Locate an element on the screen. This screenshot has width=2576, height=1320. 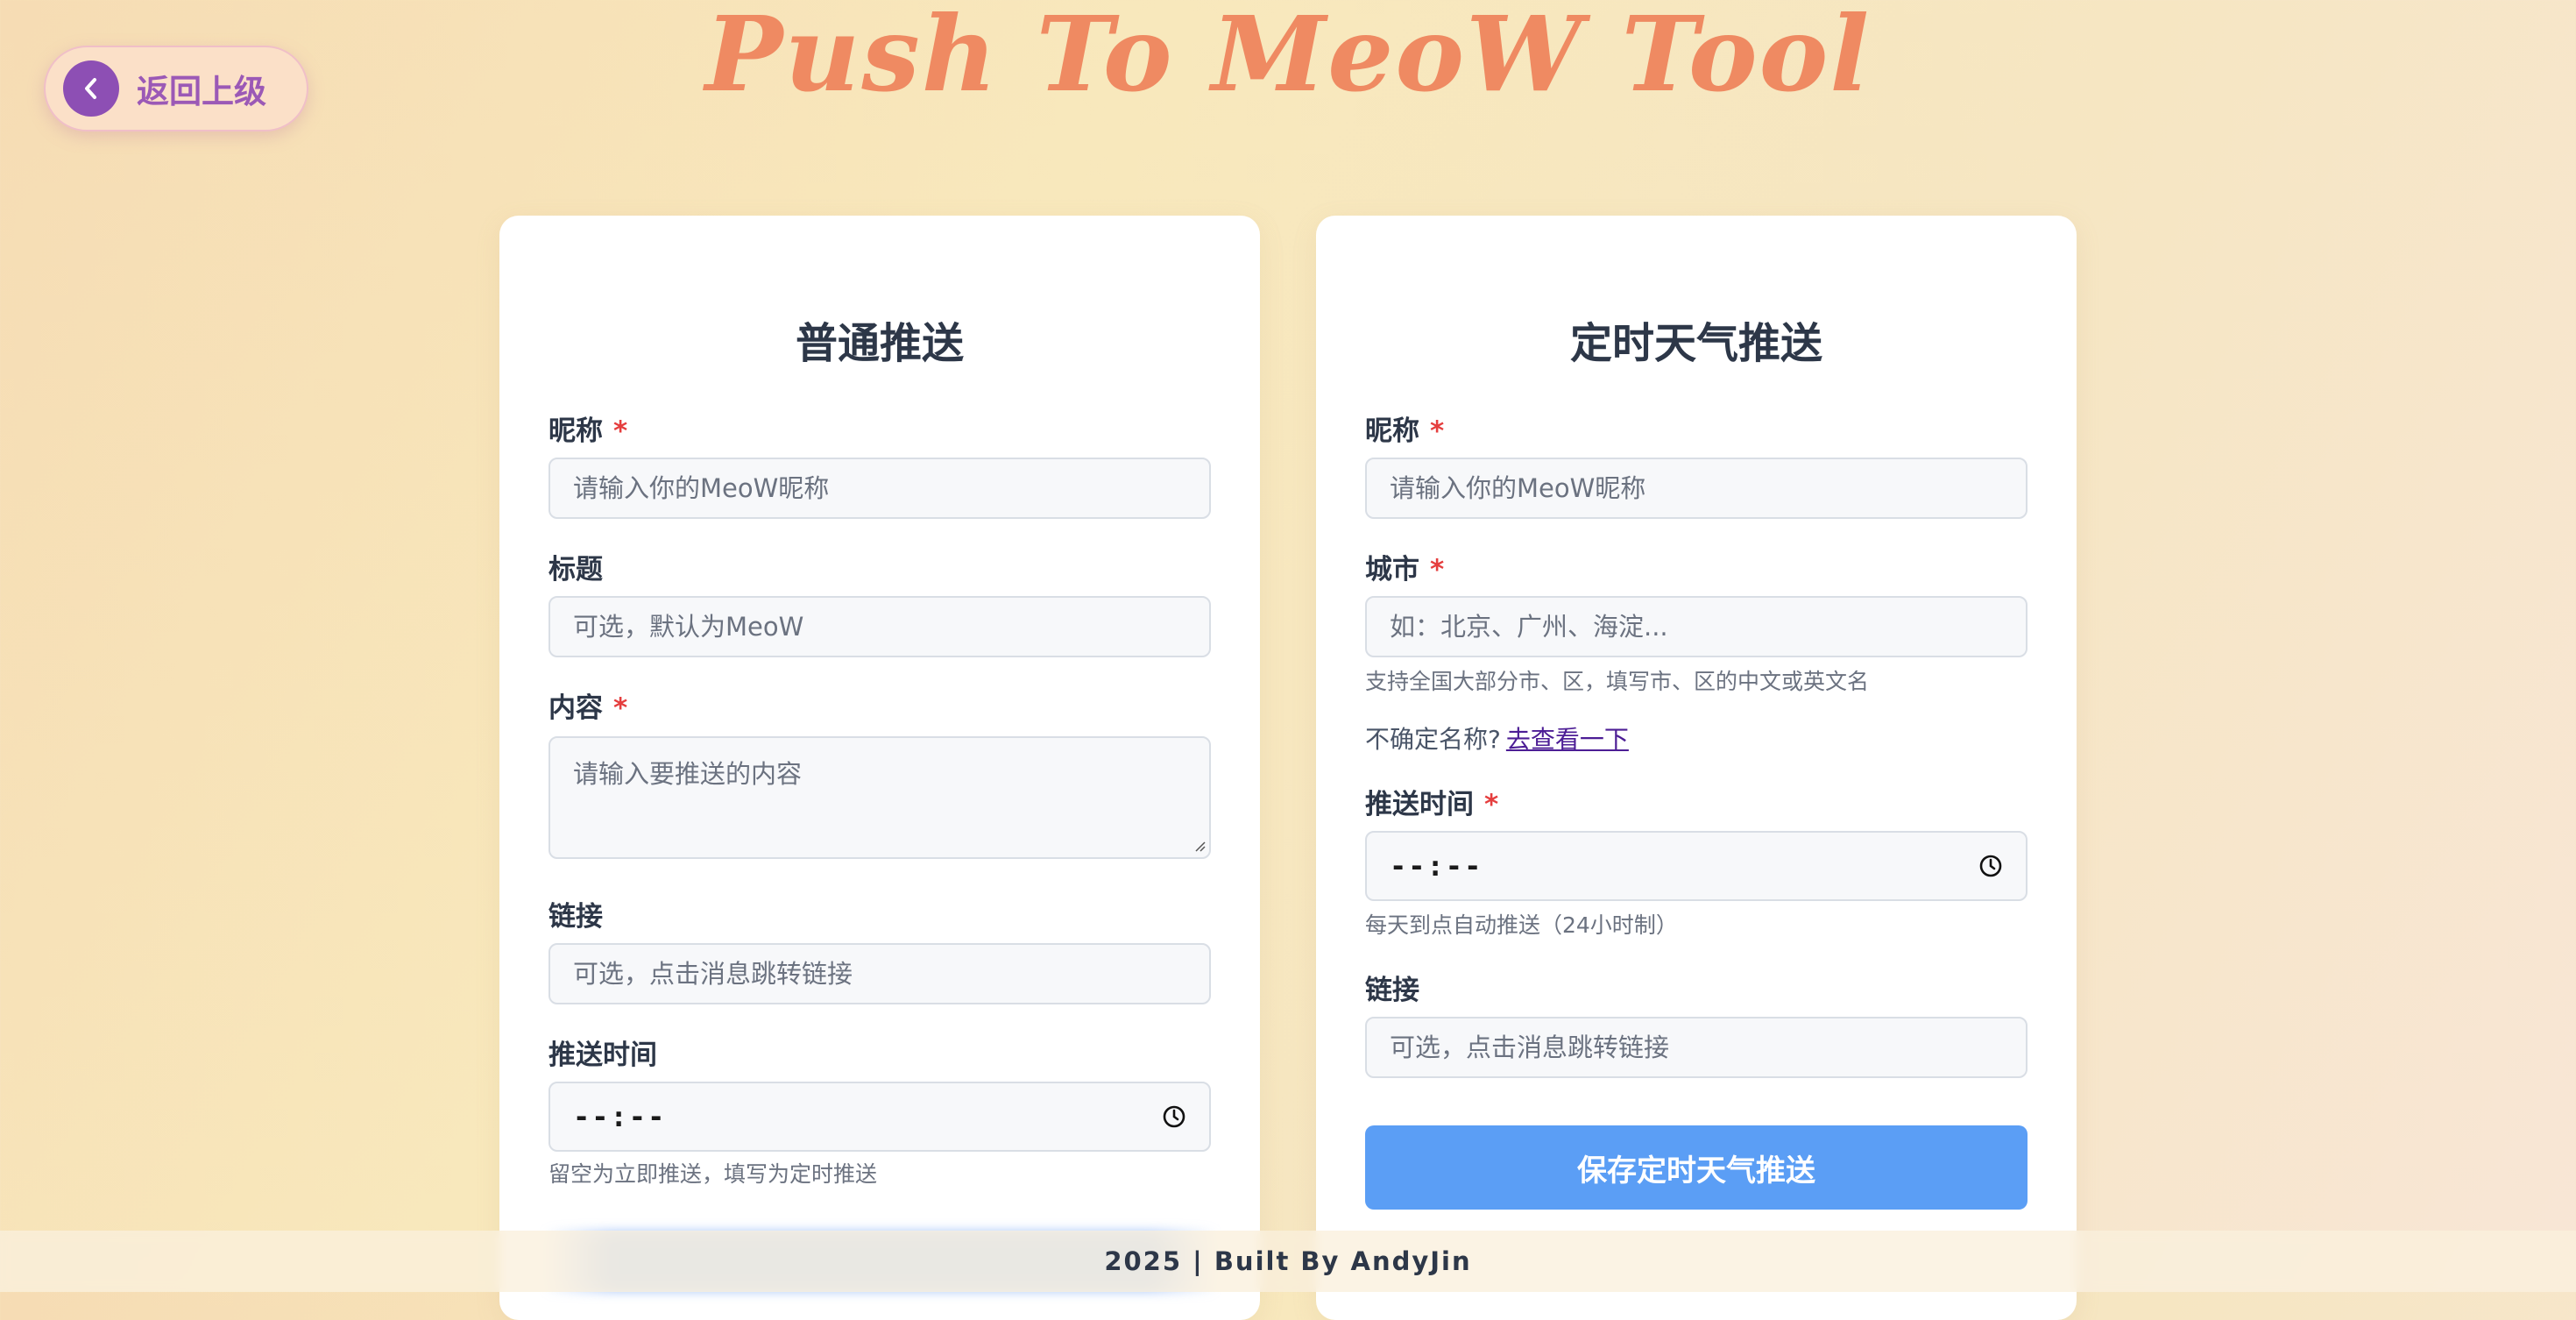
city-lookup-link: 去查看一下 is located at coordinates (1567, 739).